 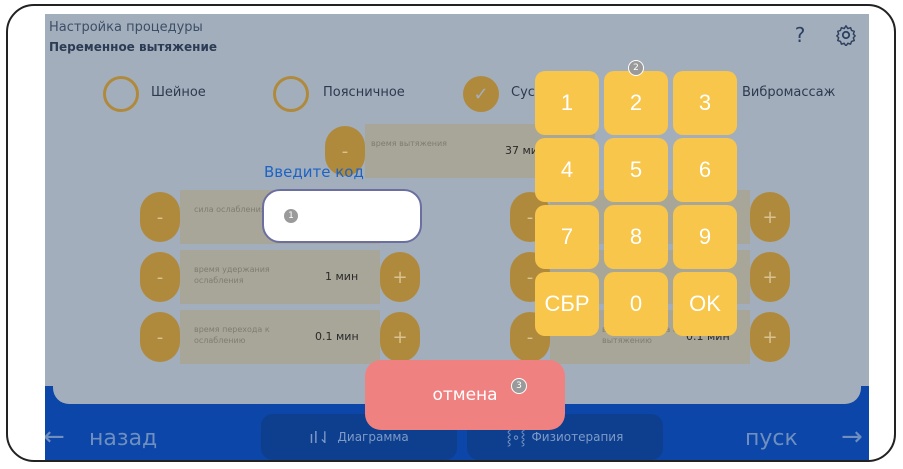 I want to click on mode-label: Поясничное, so click(x=364, y=92).